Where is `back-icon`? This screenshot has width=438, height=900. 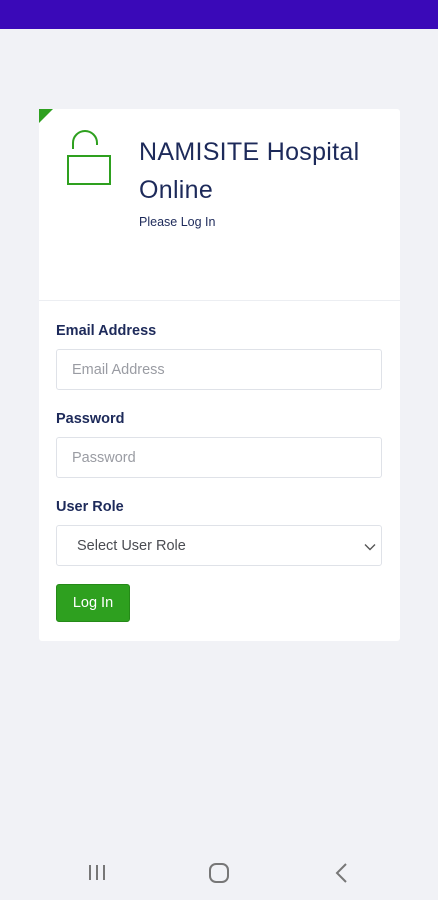
back-icon is located at coordinates (342, 873).